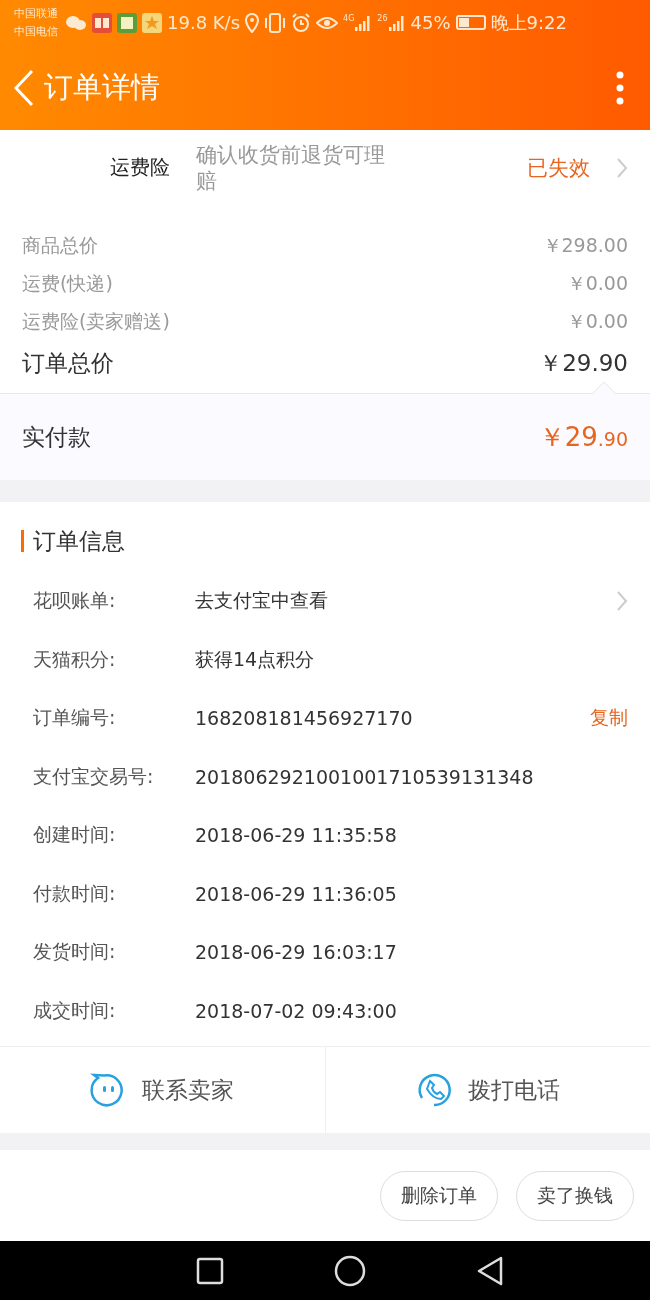  I want to click on info-label: 创建时间:, so click(75, 835).